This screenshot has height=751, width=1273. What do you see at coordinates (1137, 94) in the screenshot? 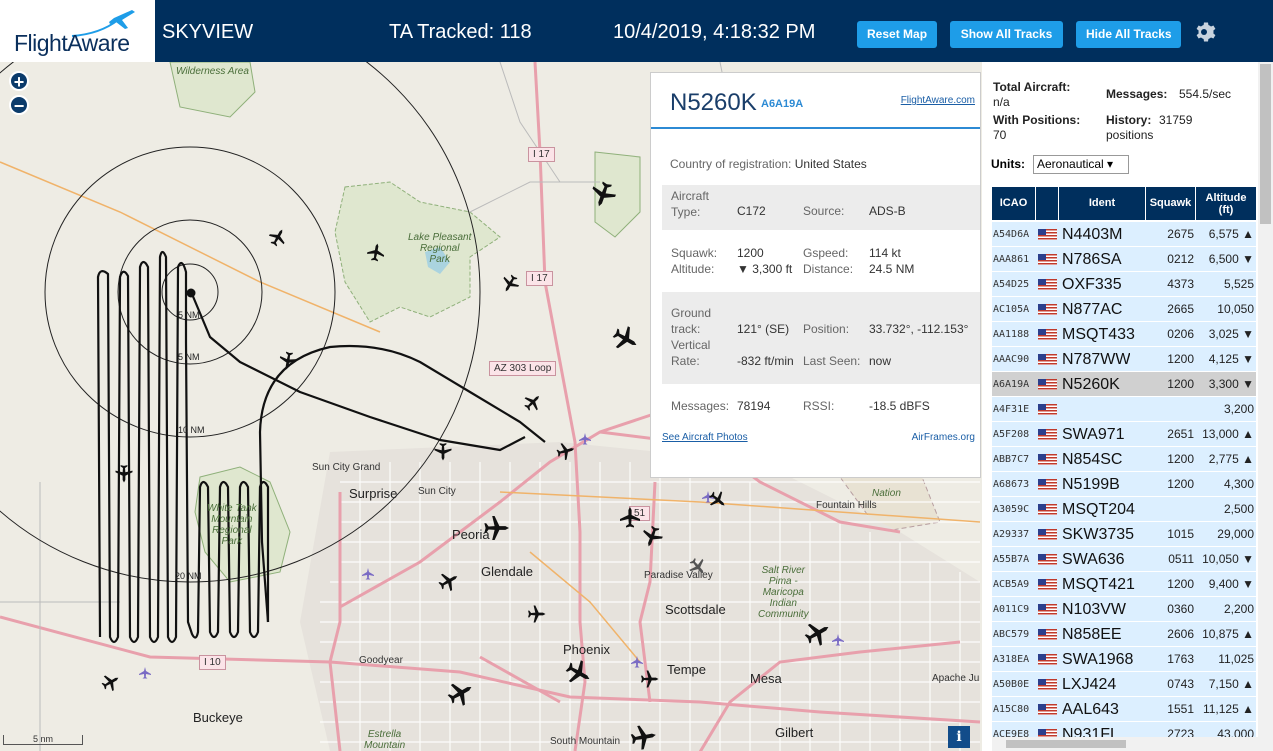
I see `messages-rate-label: Messages:` at bounding box center [1137, 94].